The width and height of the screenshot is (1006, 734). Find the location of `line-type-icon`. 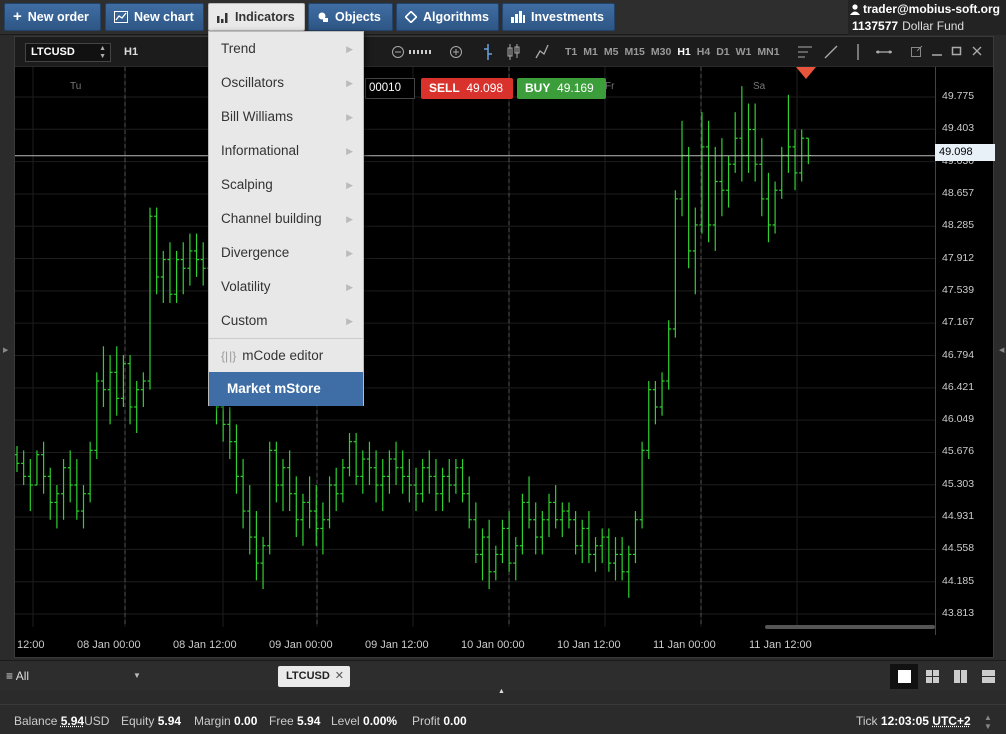

line-type-icon is located at coordinates (542, 52).